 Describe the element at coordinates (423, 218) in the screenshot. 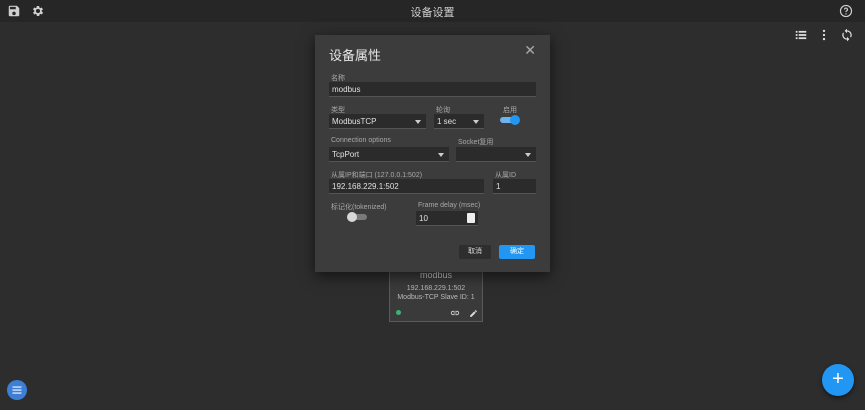

I see `frame-delay-value: 10` at that location.